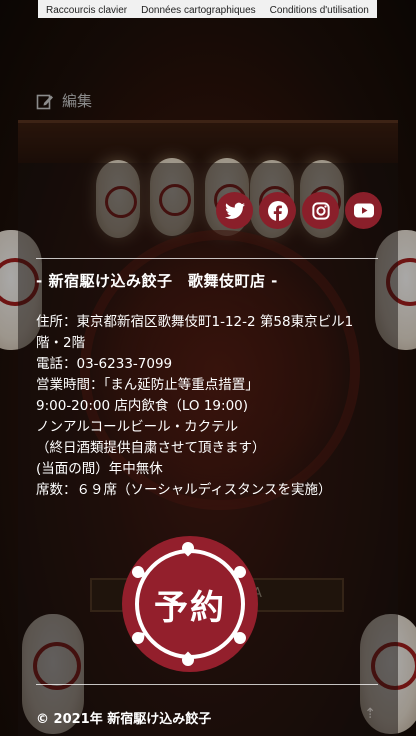 This screenshot has height=736, width=416. I want to click on scroll-to-top-icon: ⇡, so click(370, 714).